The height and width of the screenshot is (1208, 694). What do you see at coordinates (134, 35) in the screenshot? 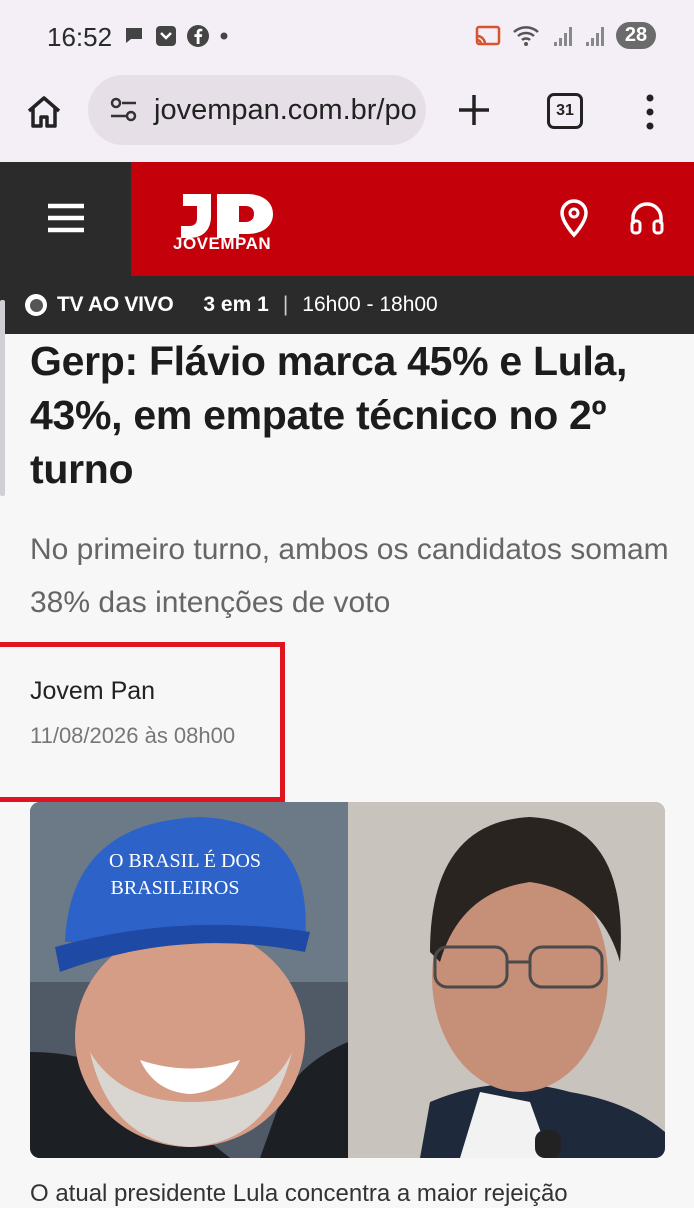
I see `chat-icon` at bounding box center [134, 35].